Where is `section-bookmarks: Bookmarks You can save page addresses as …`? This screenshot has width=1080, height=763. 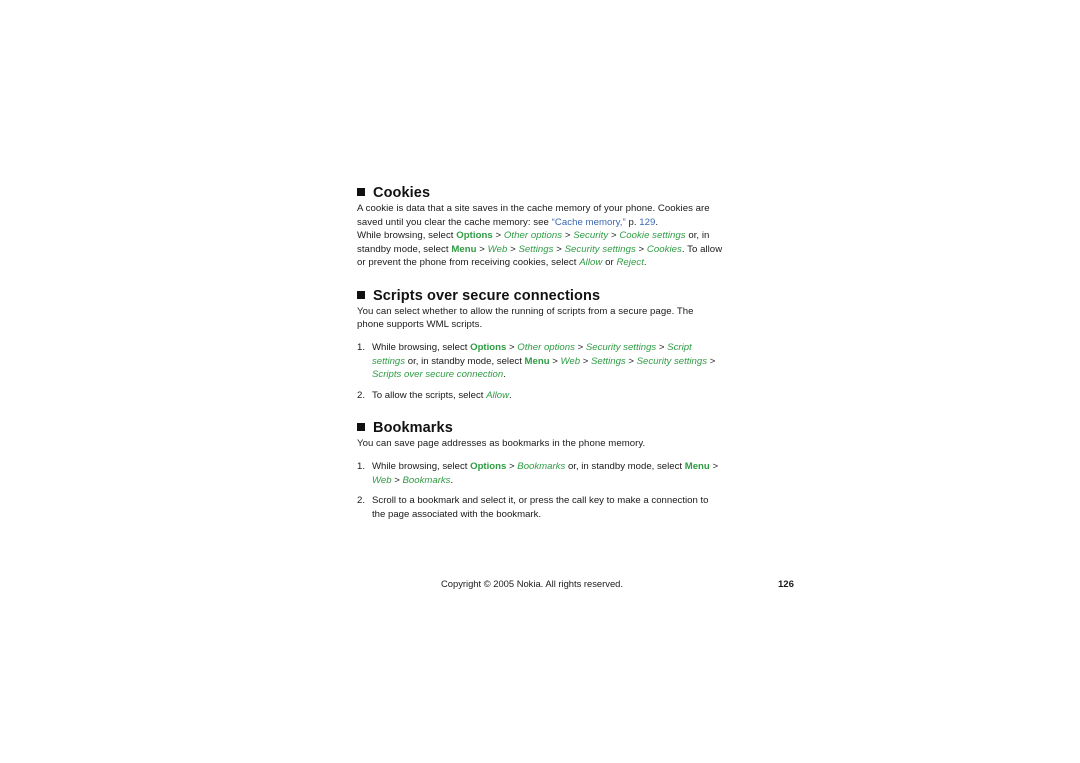 section-bookmarks: Bookmarks You can save page addresses as … is located at coordinates (540, 470).